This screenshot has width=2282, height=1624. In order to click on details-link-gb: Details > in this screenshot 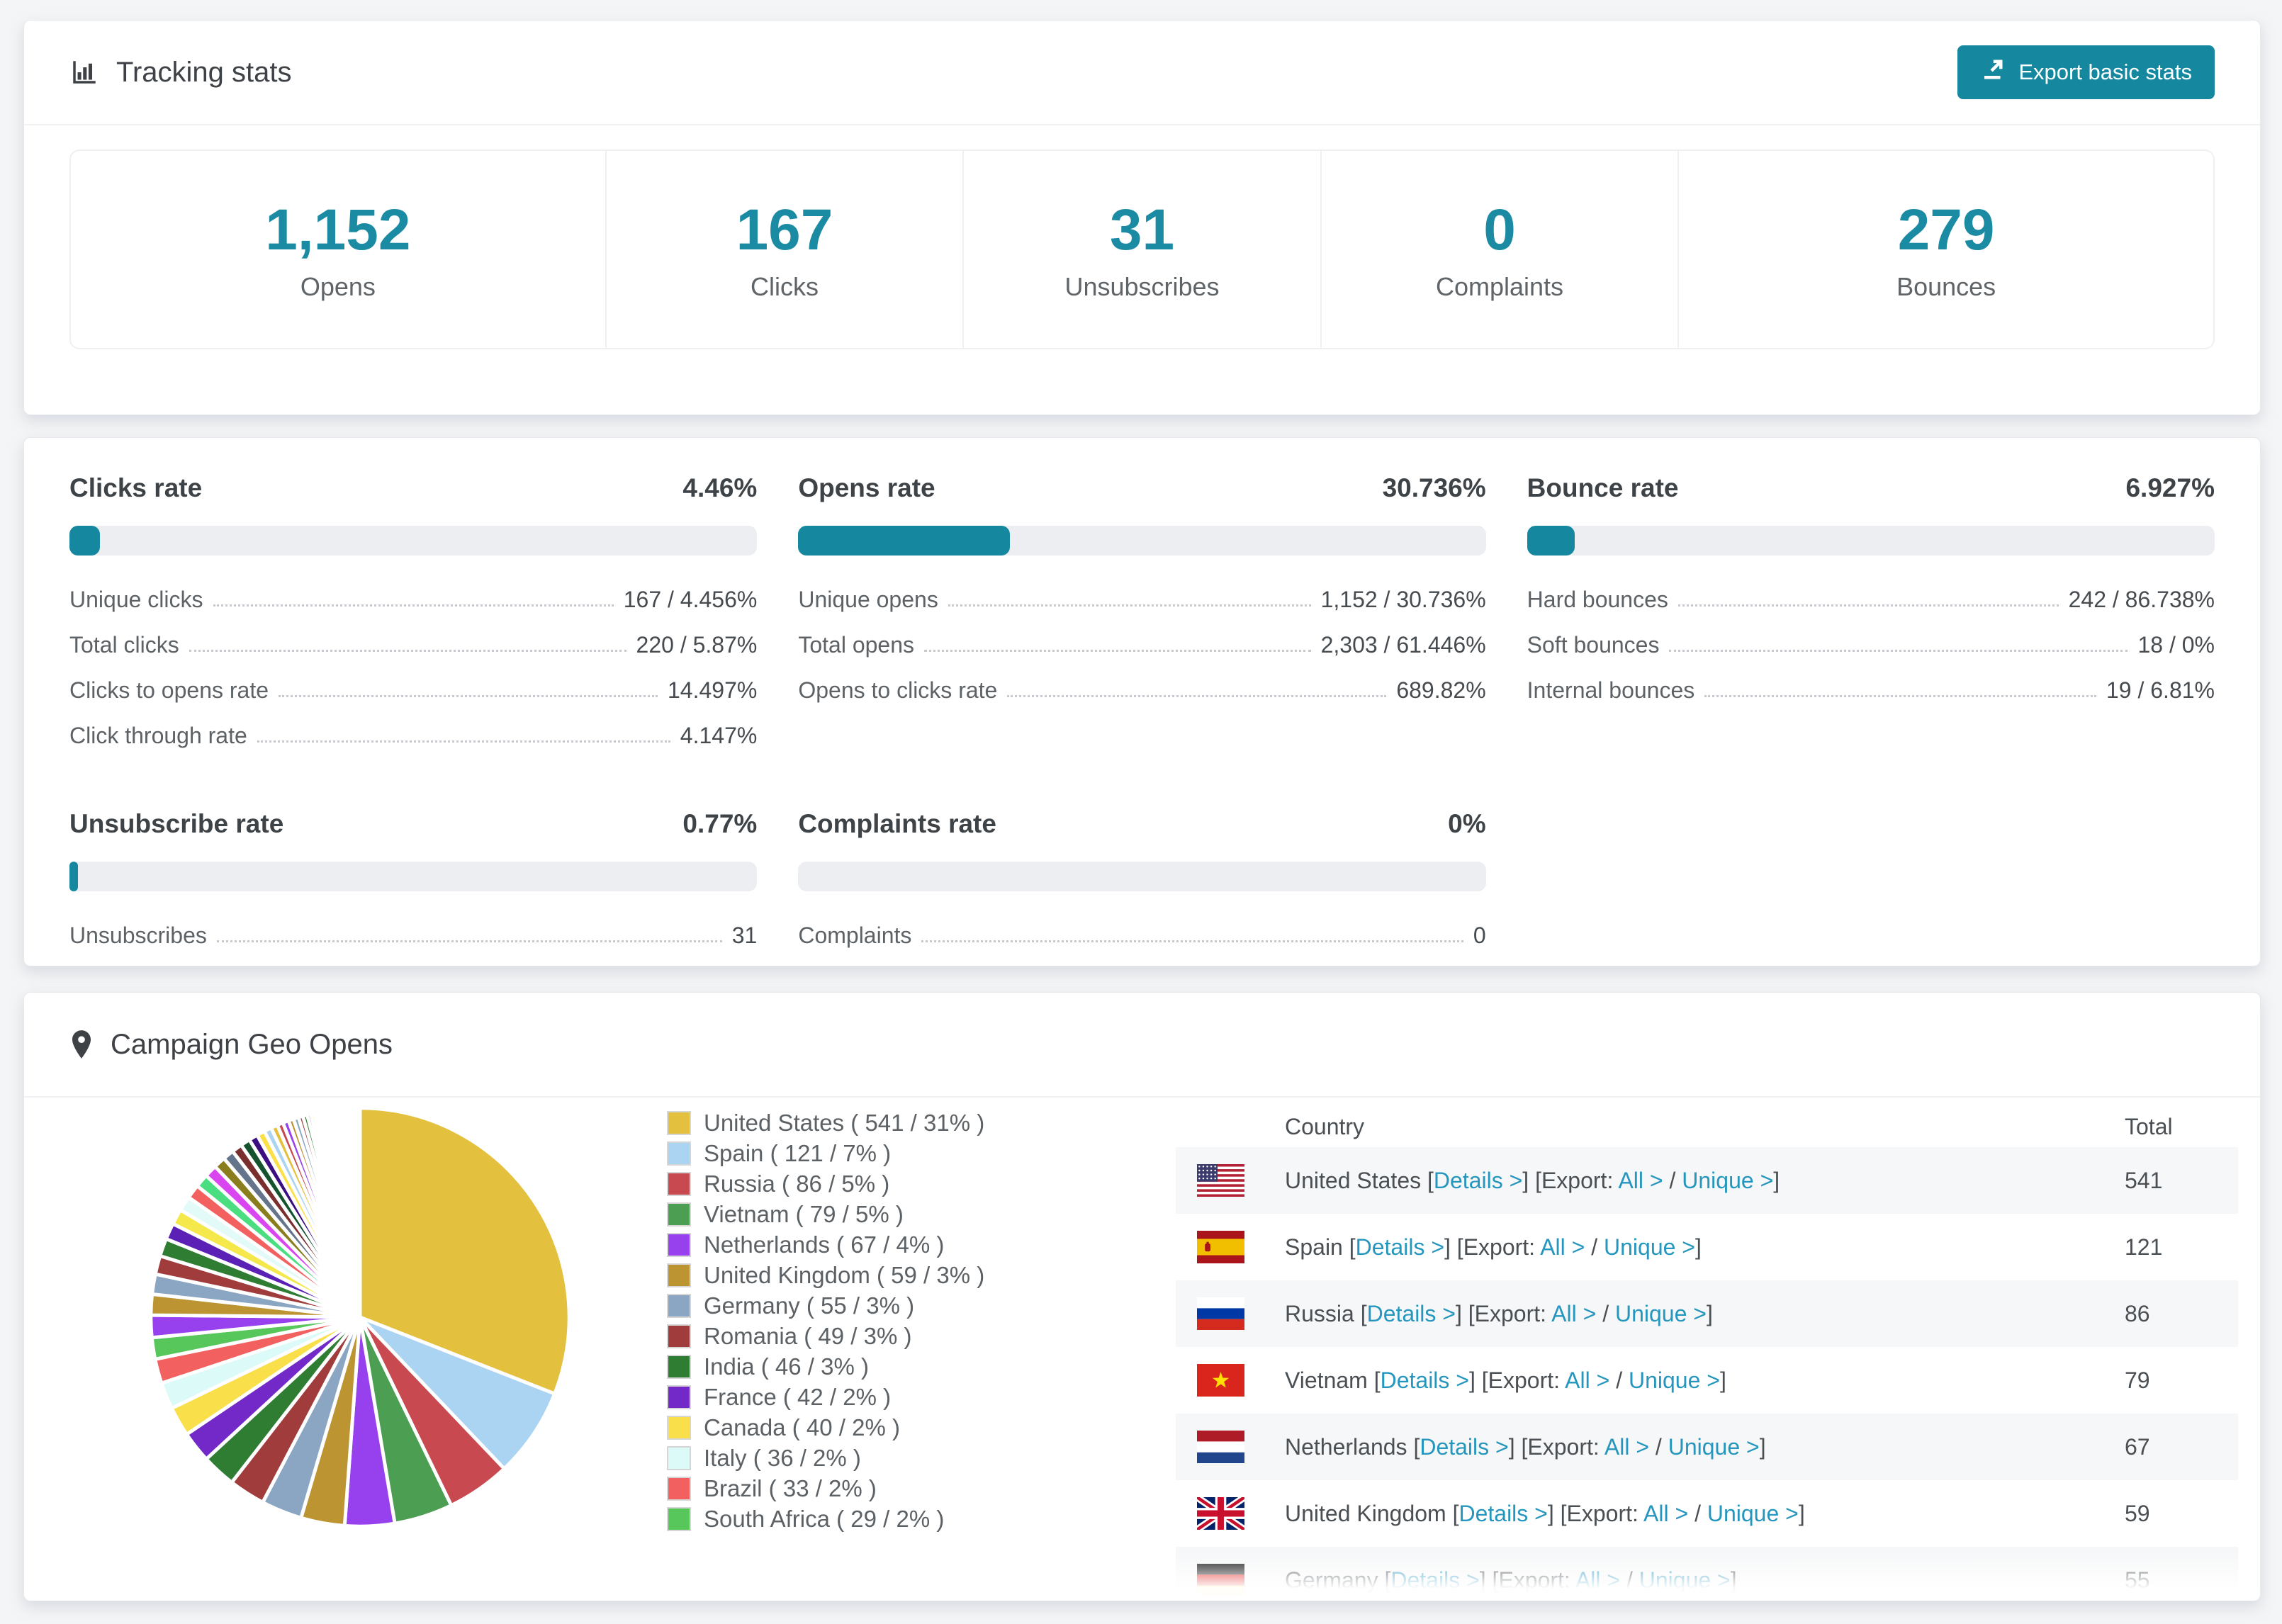, I will do `click(1503, 1513)`.